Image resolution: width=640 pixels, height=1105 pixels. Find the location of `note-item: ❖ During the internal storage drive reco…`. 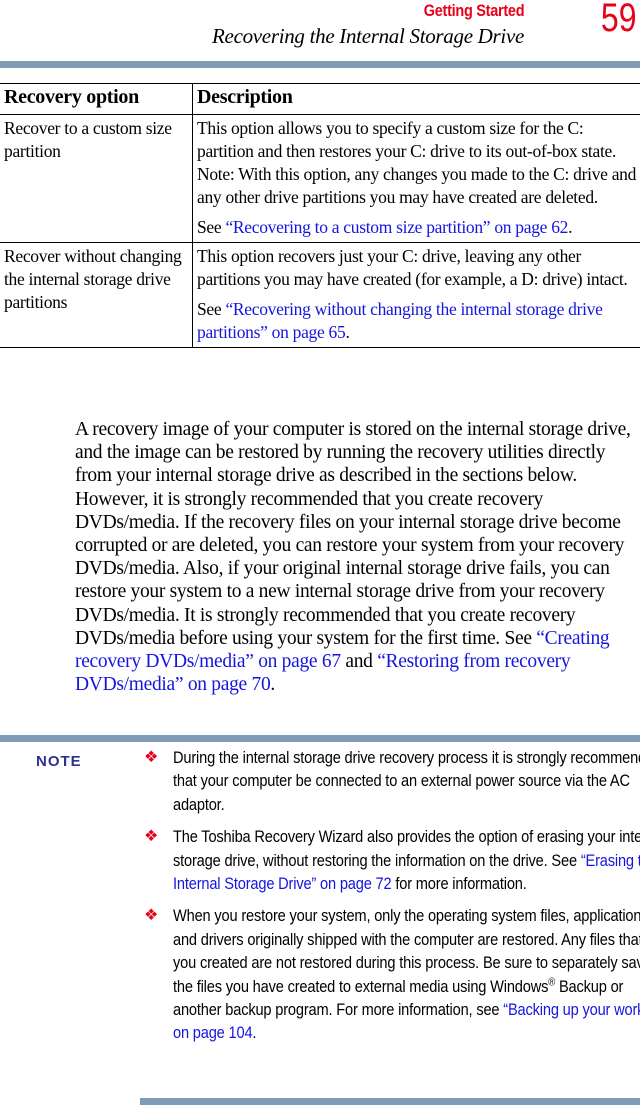

note-item: ❖ During the internal storage drive reco… is located at coordinates (390, 781).